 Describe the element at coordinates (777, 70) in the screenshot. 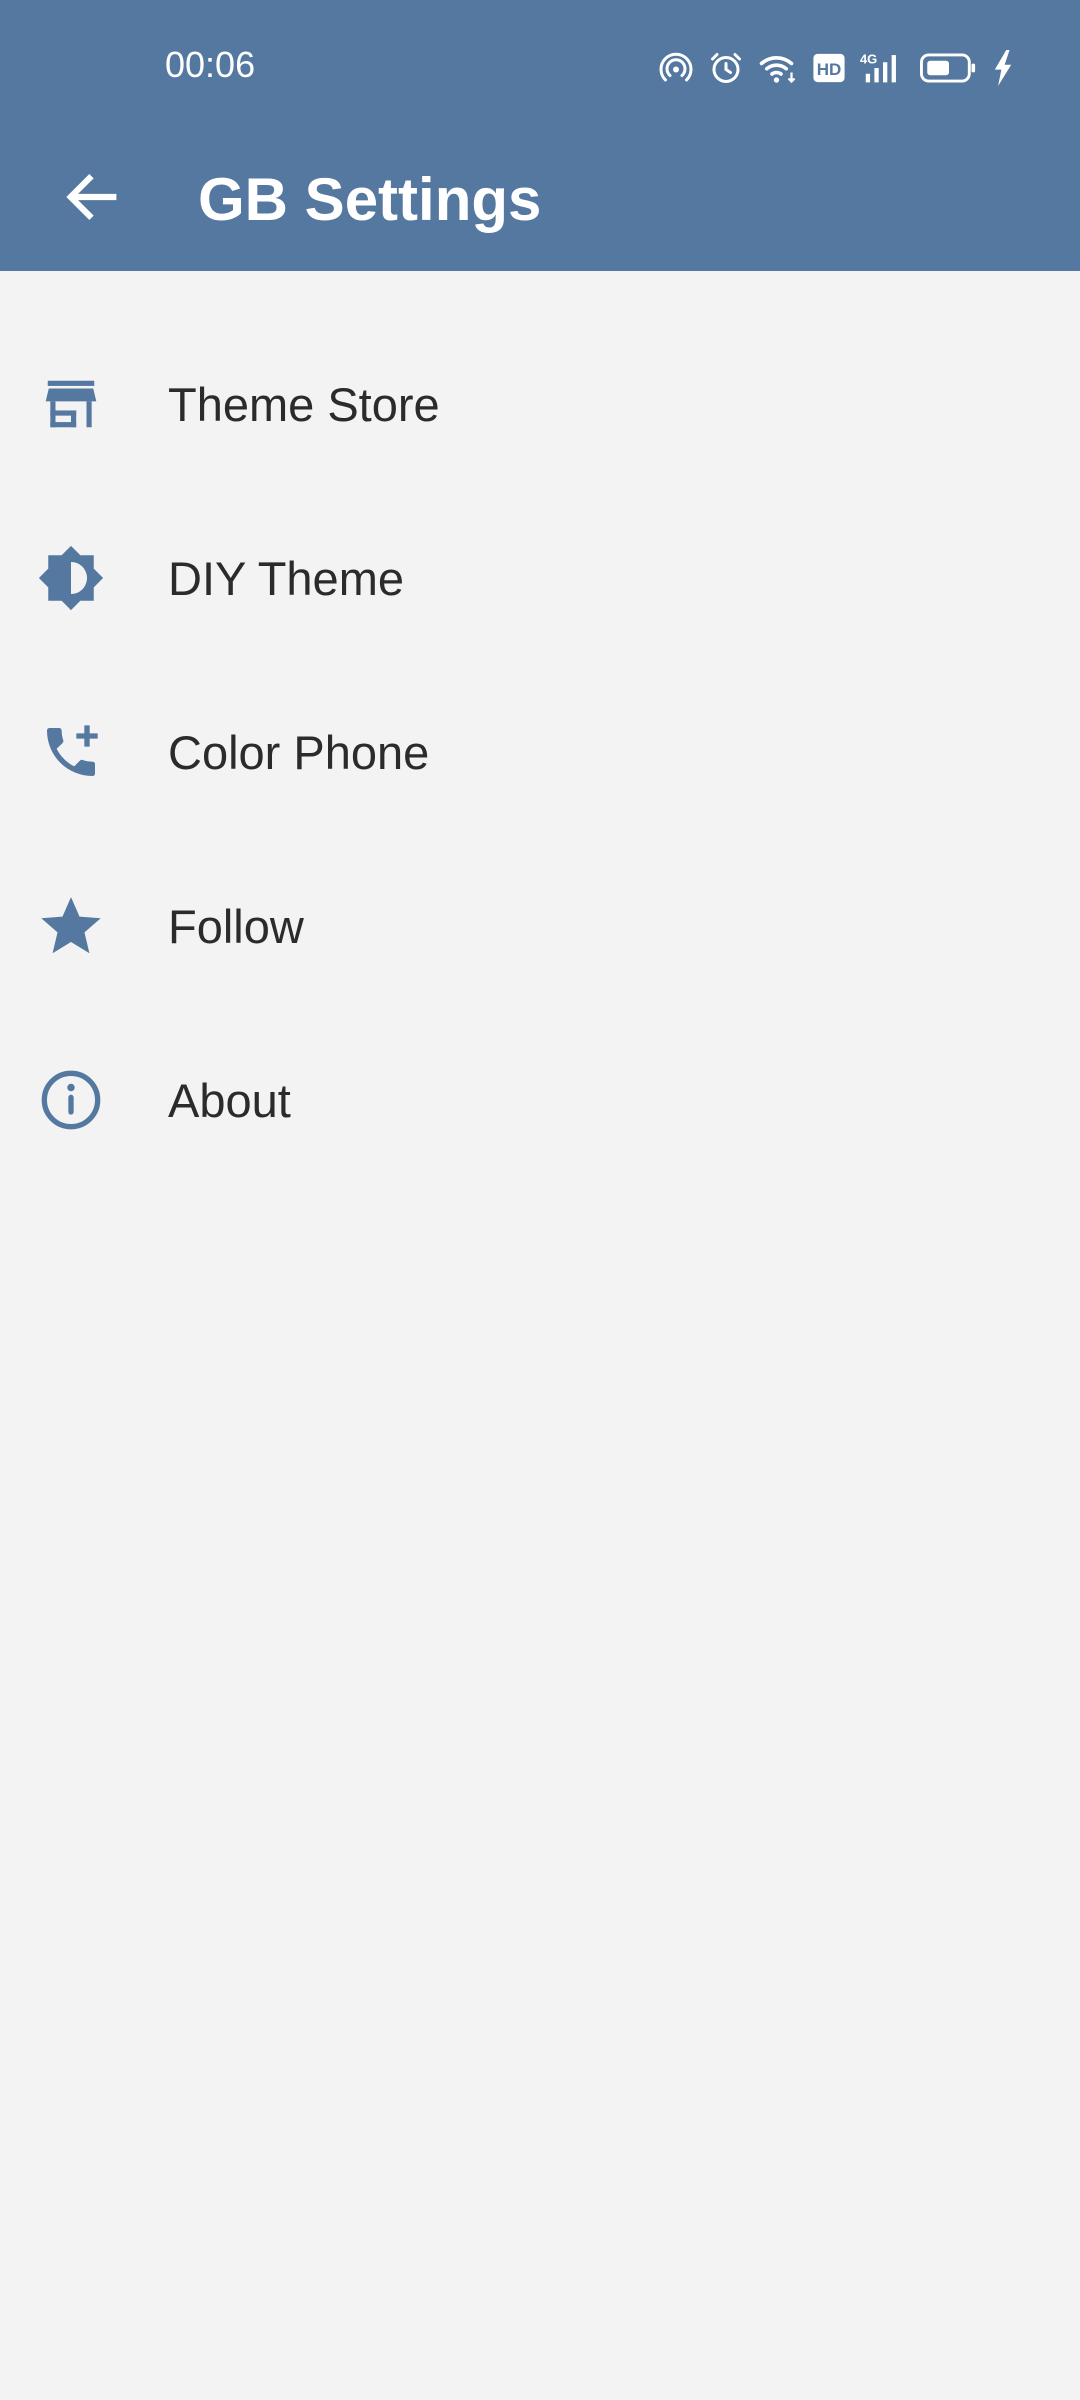

I see `wifi-icon` at that location.